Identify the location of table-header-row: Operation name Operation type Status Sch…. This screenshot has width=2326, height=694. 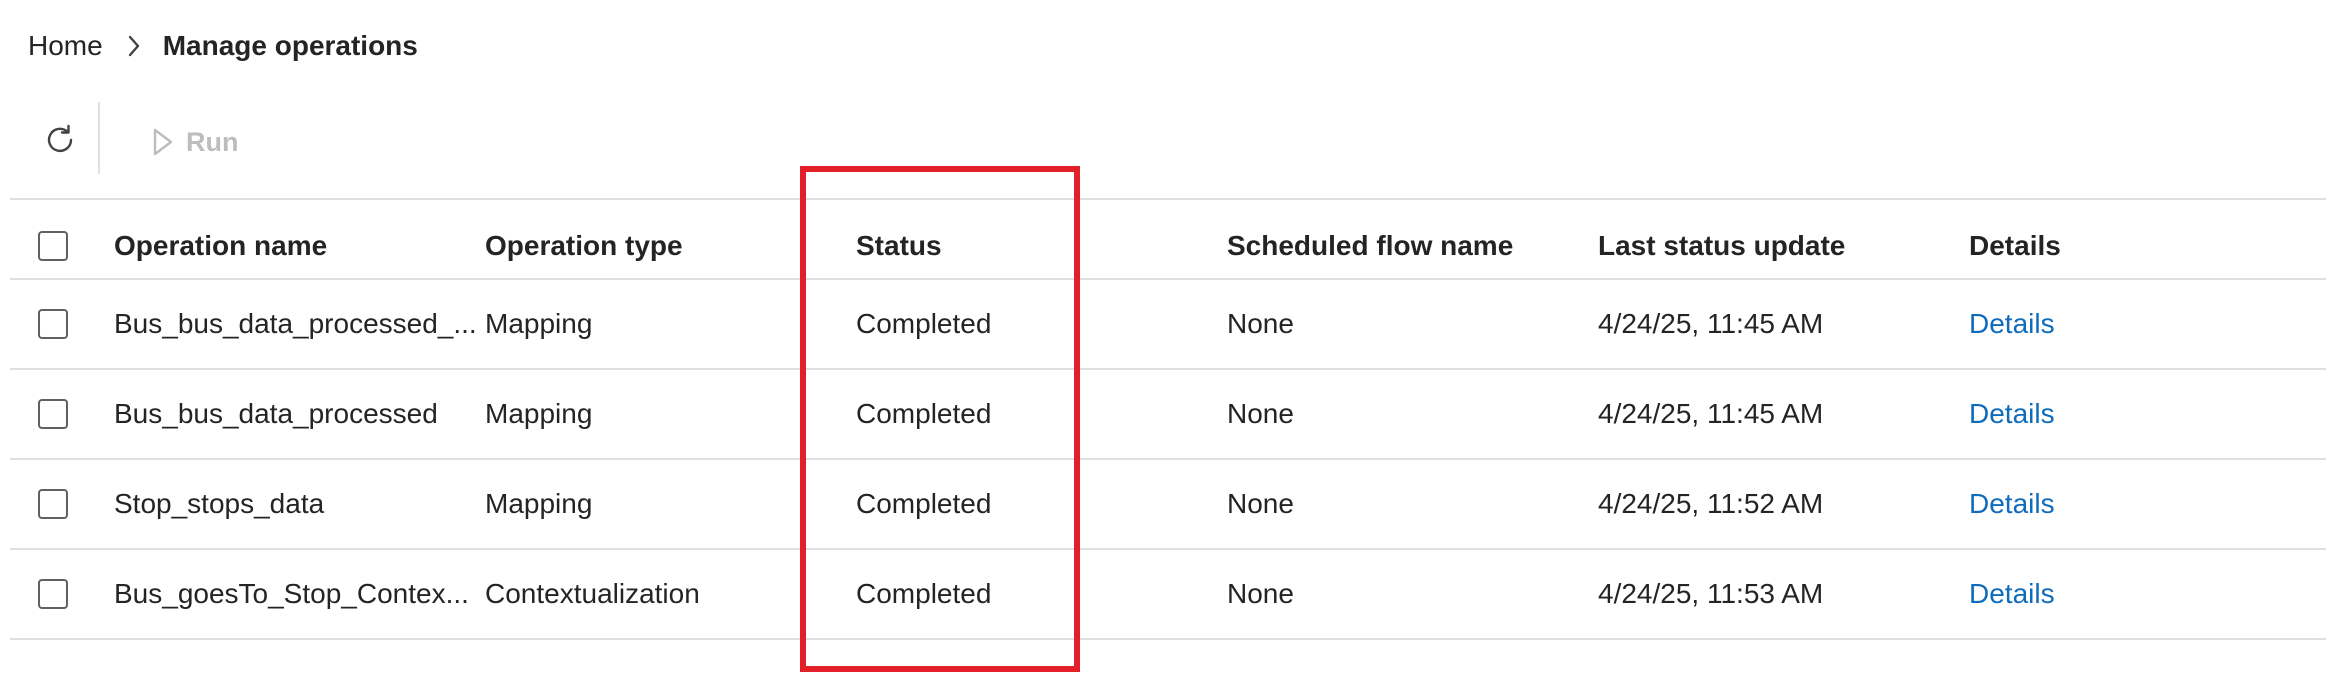
(1168, 247).